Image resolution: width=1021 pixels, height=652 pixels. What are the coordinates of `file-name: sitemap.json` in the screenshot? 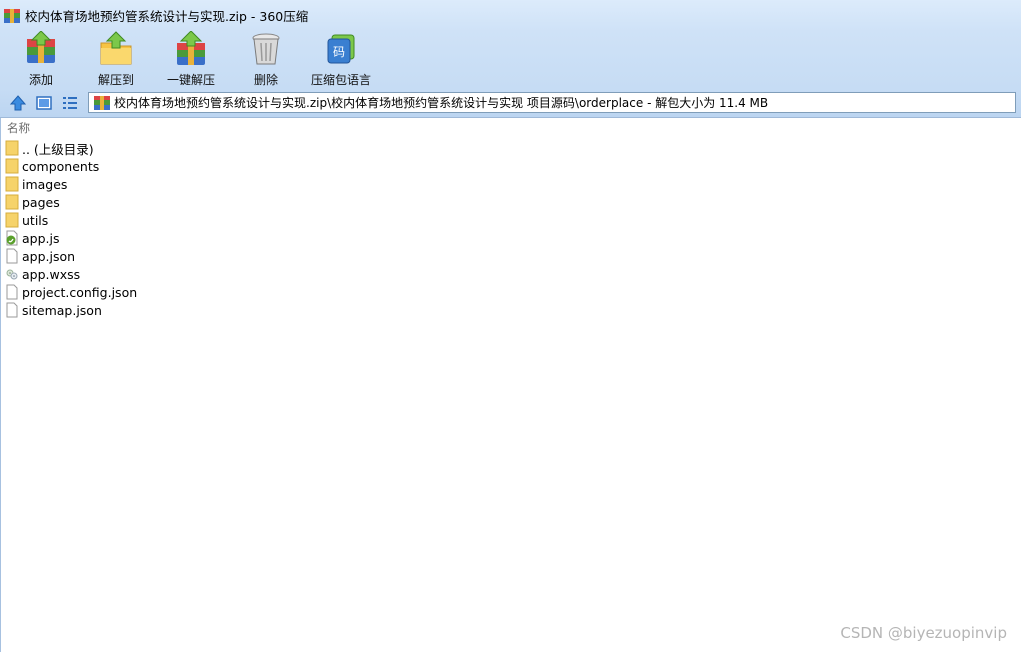 It's located at (62, 310).